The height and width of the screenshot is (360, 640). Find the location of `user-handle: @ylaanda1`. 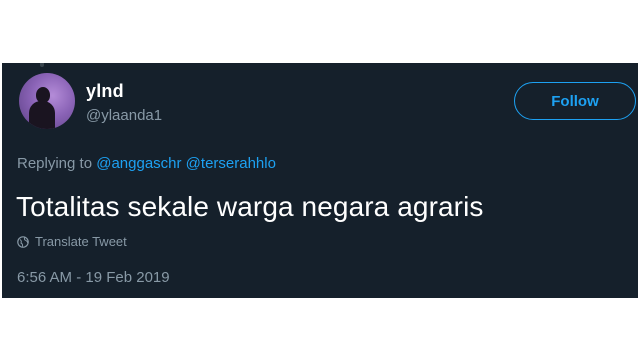

user-handle: @ylaanda1 is located at coordinates (124, 115).